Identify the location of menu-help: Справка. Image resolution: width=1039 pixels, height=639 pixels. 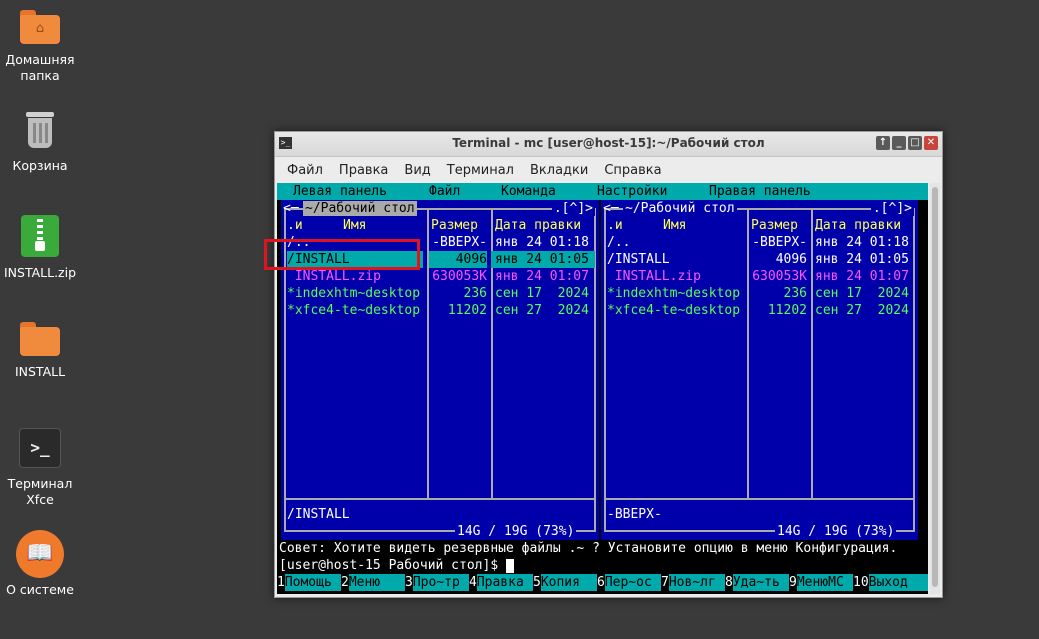
(632, 170).